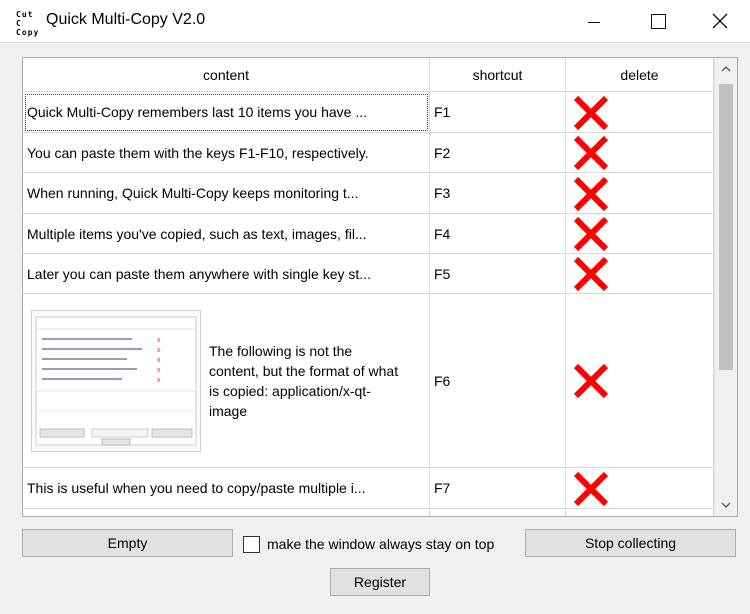 Image resolution: width=750 pixels, height=614 pixels. I want to click on empty-button: Empty, so click(127, 543).